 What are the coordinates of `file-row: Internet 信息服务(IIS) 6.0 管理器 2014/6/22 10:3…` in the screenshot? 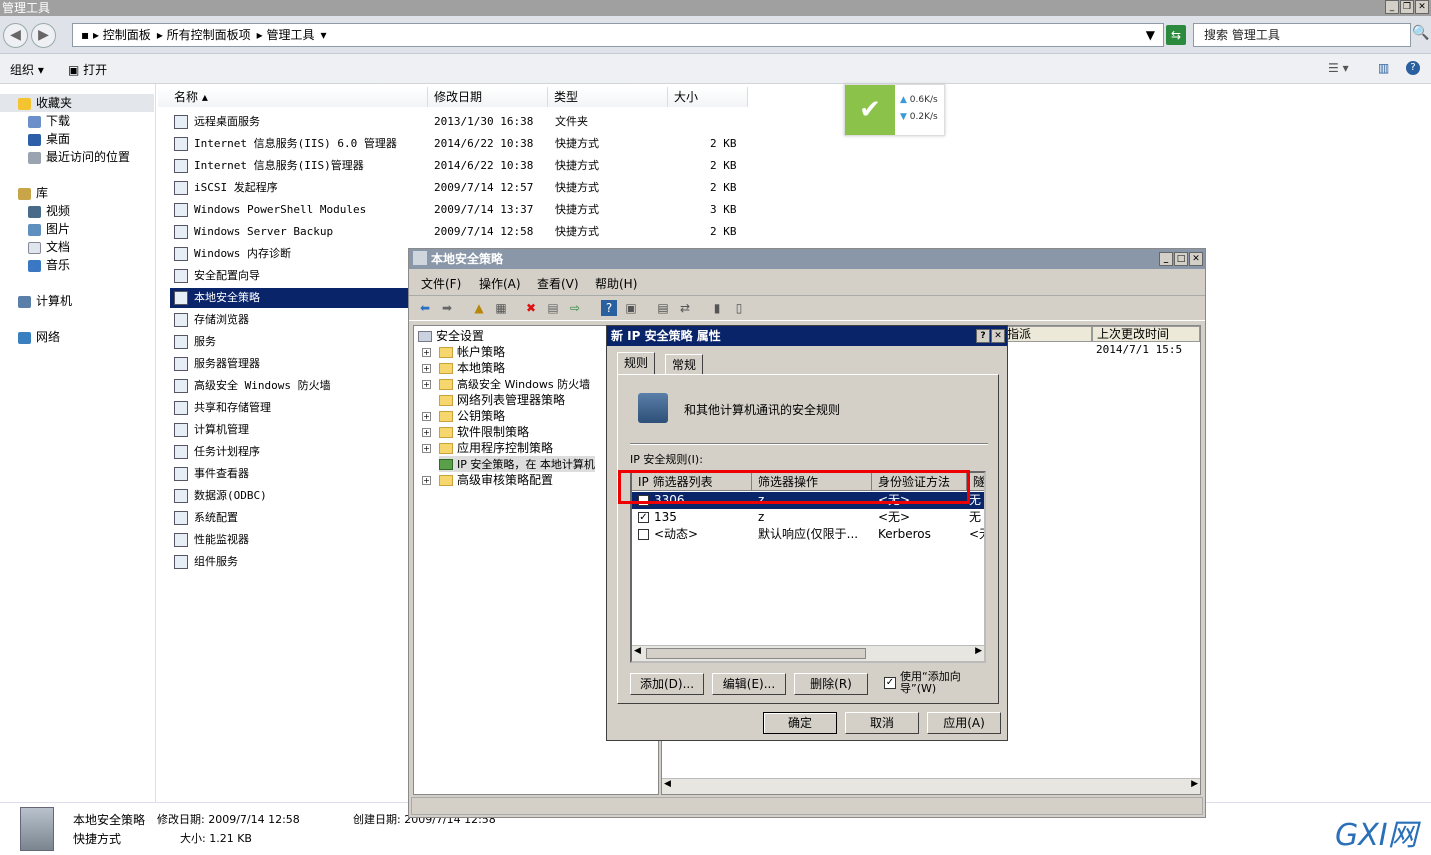 It's located at (460, 144).